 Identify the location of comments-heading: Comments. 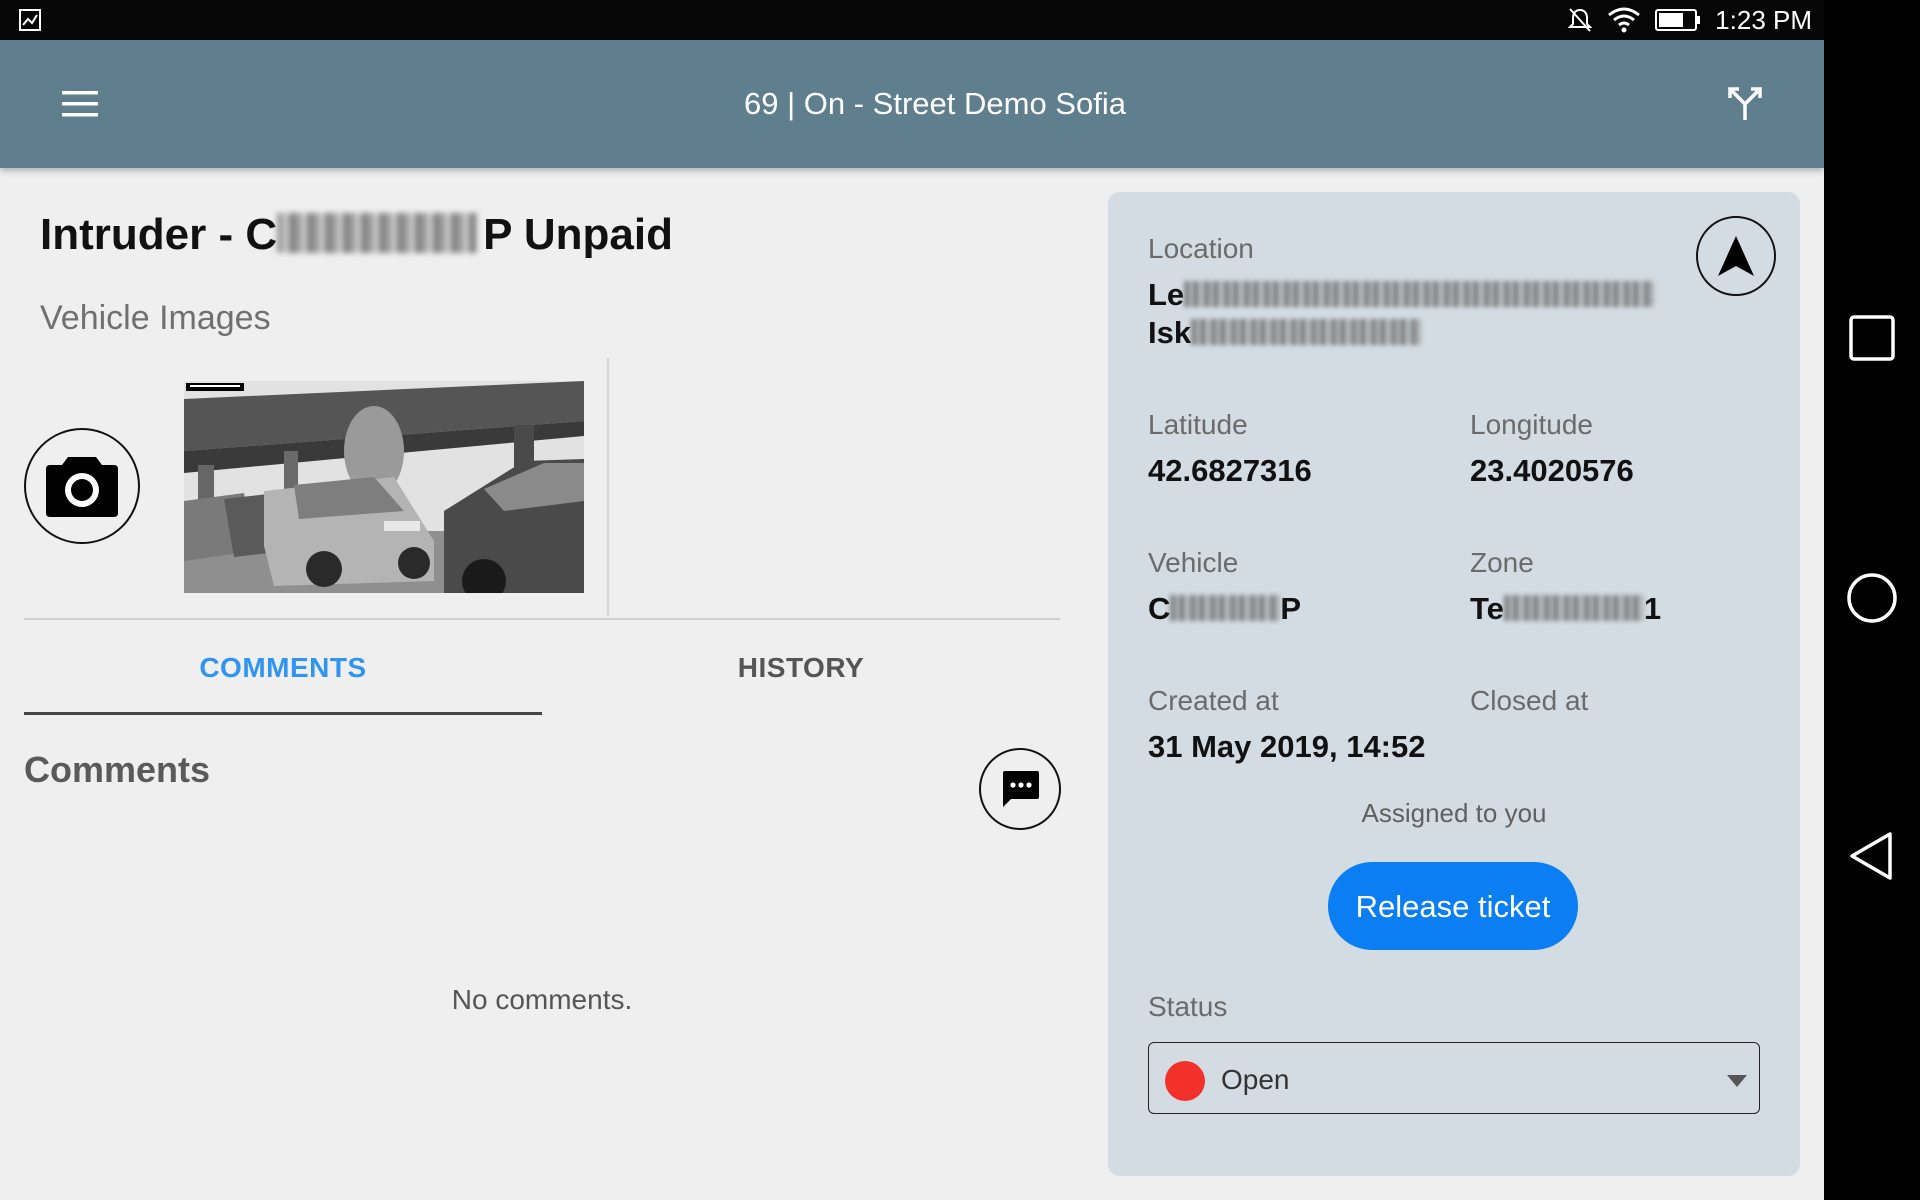
(117, 769).